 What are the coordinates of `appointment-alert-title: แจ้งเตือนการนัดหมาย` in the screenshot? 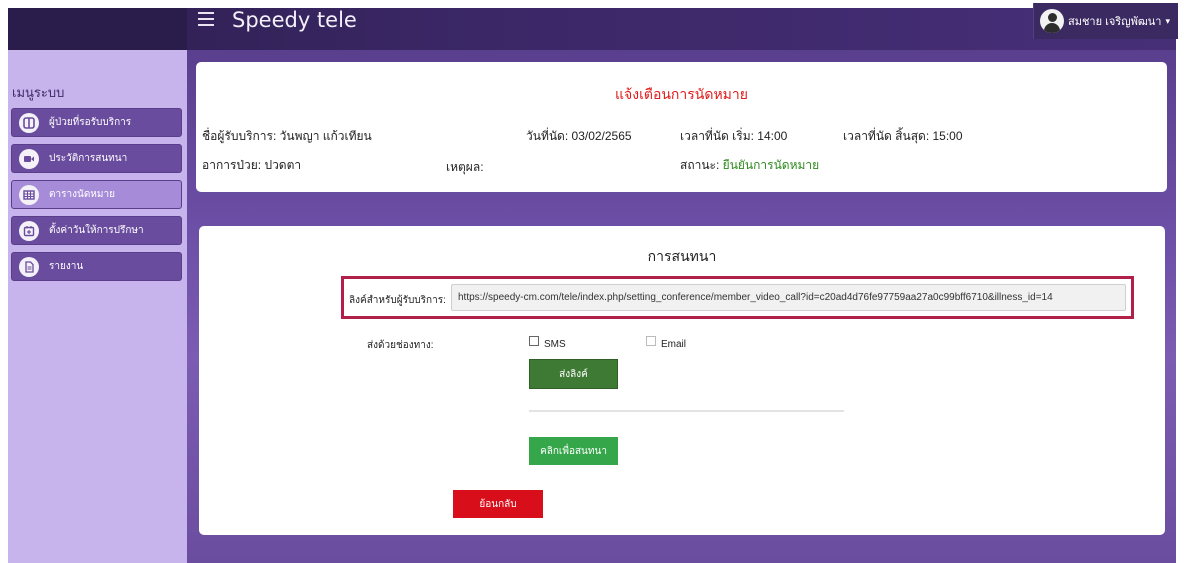 It's located at (681, 94).